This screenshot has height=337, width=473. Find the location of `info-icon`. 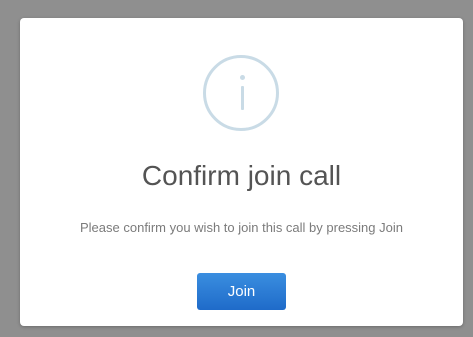

info-icon is located at coordinates (241, 93).